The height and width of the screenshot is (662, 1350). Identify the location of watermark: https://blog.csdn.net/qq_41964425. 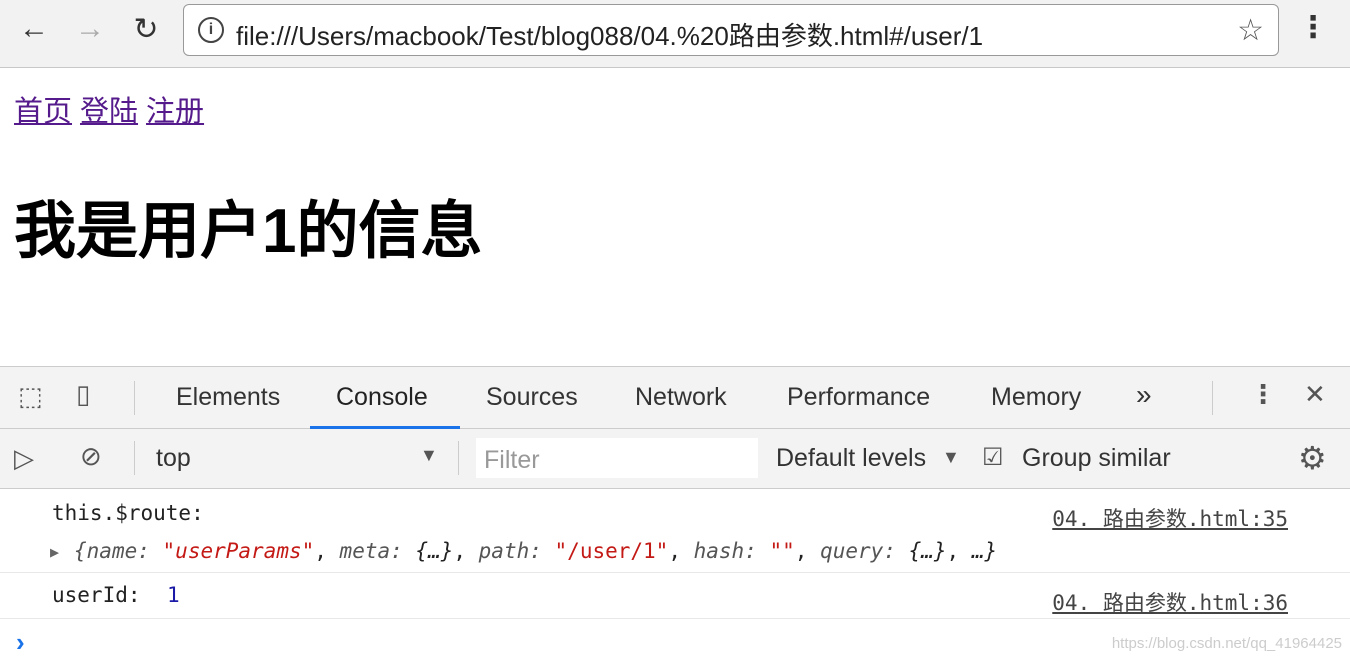
(1226, 643).